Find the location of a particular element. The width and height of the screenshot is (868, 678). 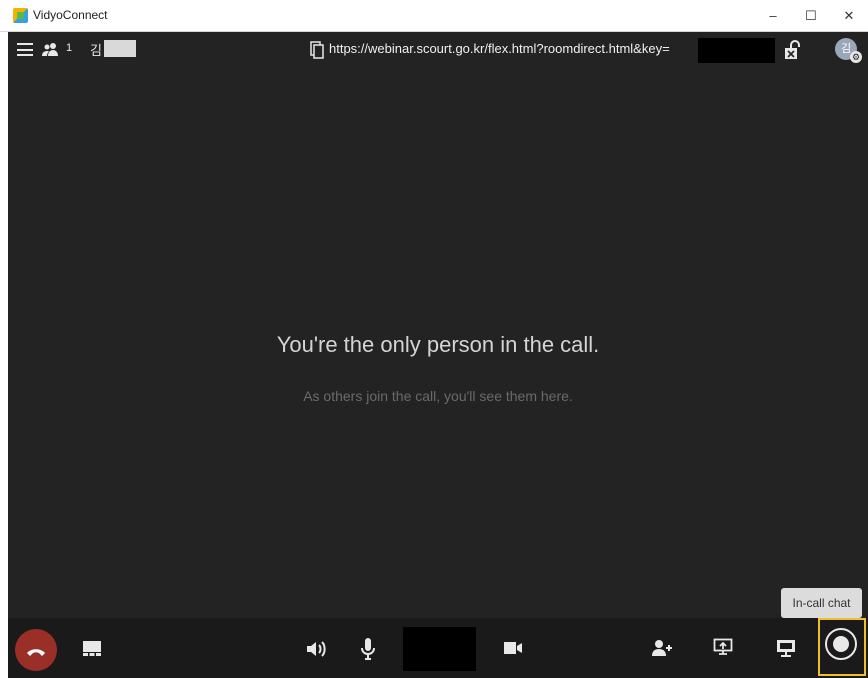

unlock-icon is located at coordinates (792, 50).